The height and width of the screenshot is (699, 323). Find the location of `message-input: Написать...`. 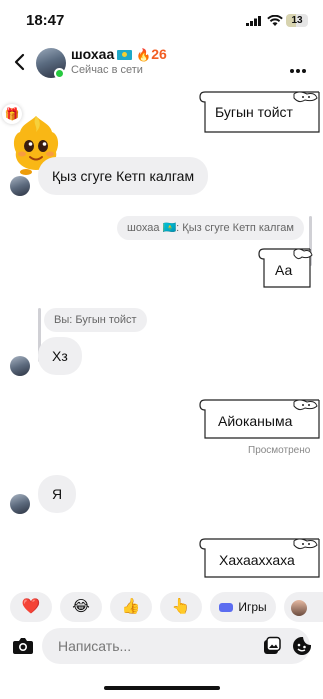

message-input: Написать... is located at coordinates (177, 646).